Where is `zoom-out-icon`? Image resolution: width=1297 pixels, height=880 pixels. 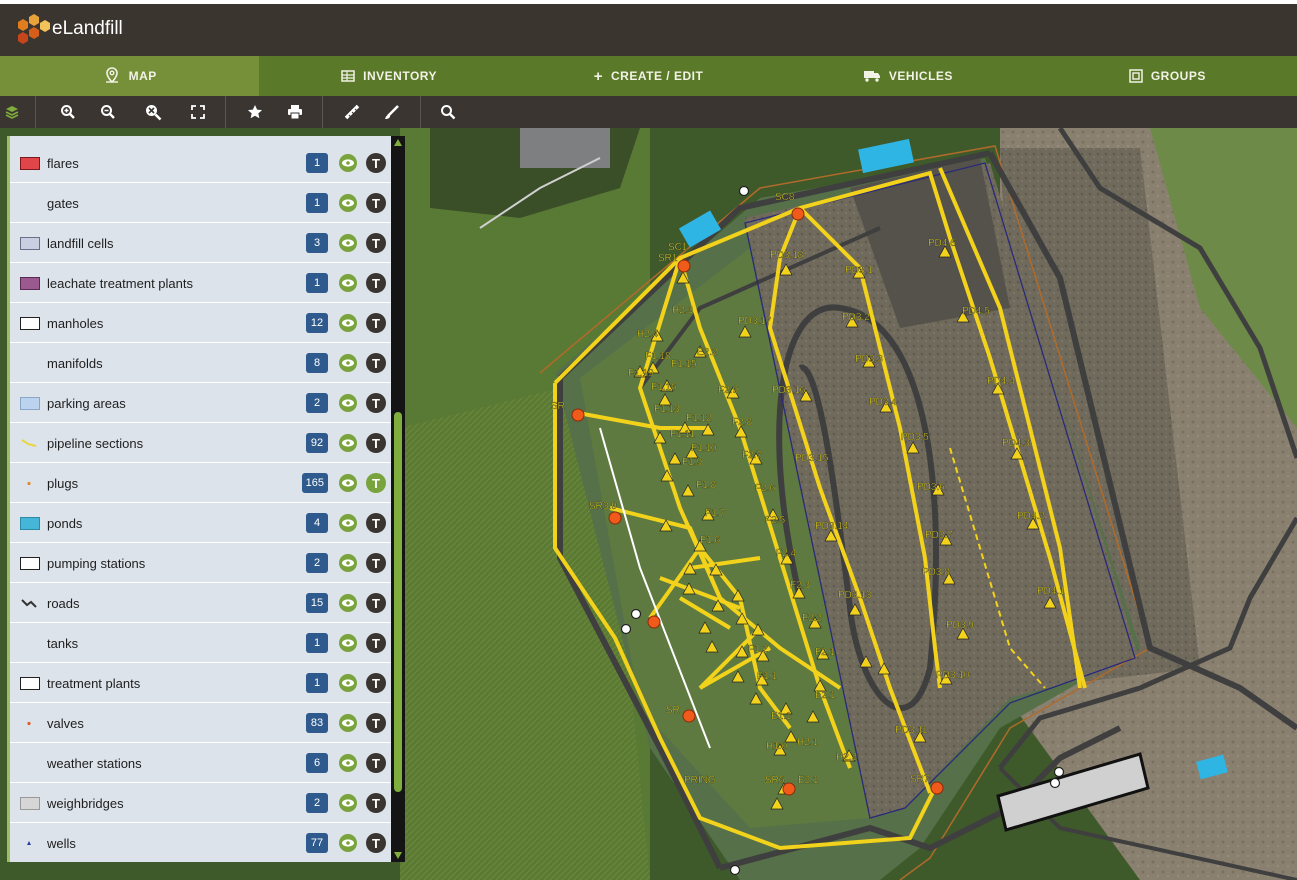 zoom-out-icon is located at coordinates (108, 112).